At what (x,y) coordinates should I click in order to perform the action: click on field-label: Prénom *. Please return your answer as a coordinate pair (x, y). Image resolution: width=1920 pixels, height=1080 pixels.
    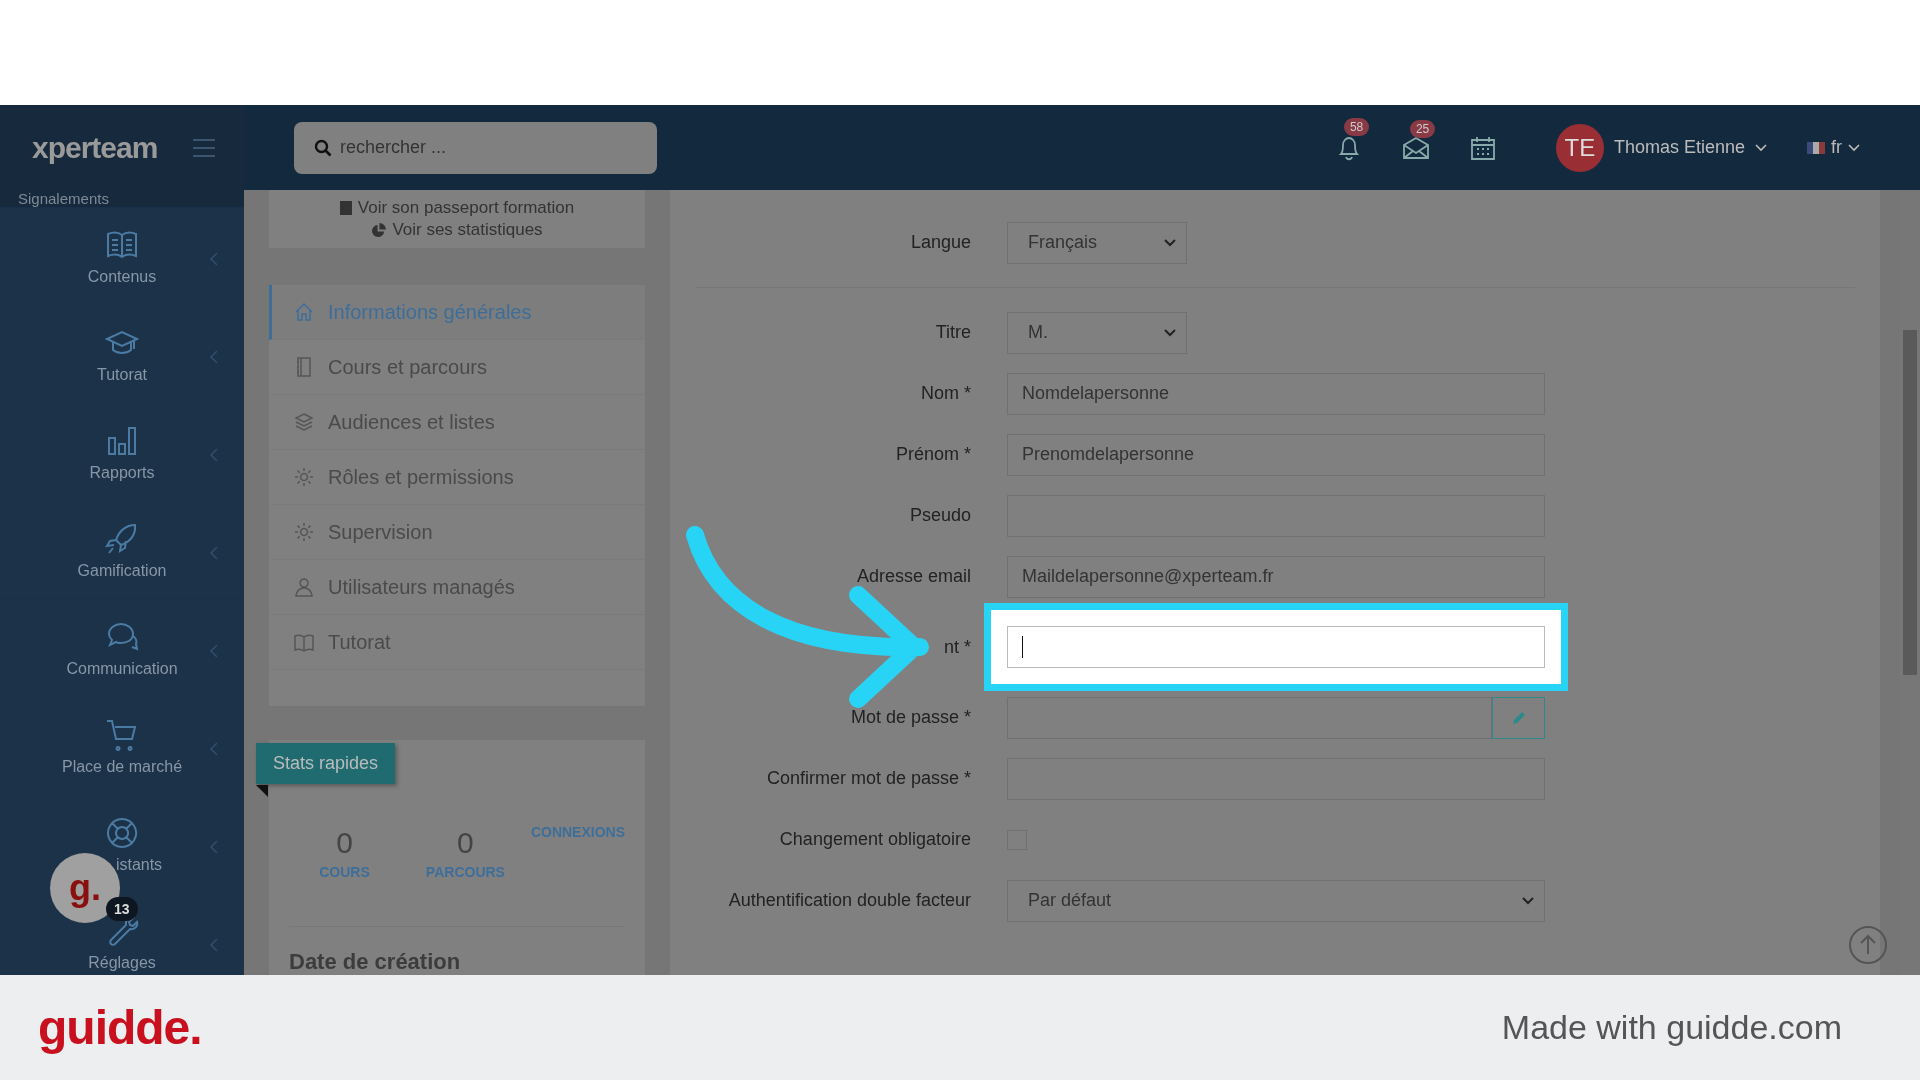
    Looking at the image, I should click on (933, 454).